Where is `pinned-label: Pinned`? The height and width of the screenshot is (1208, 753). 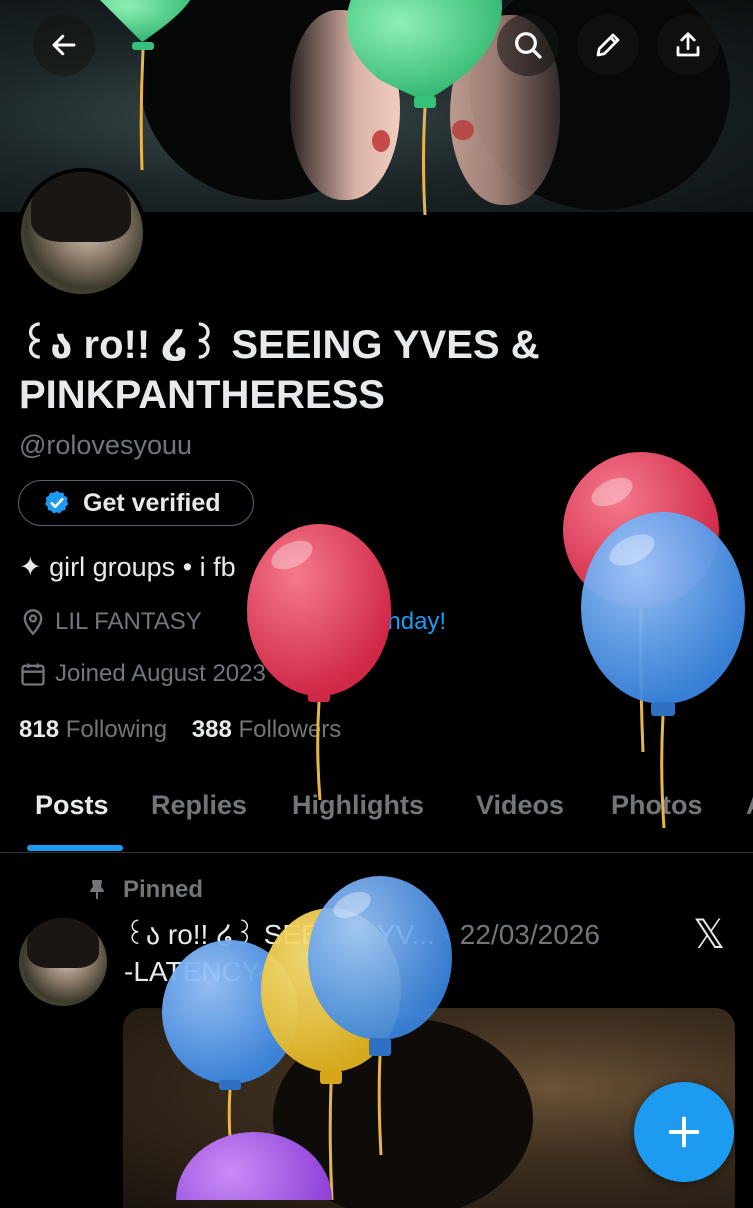 pinned-label: Pinned is located at coordinates (163, 889).